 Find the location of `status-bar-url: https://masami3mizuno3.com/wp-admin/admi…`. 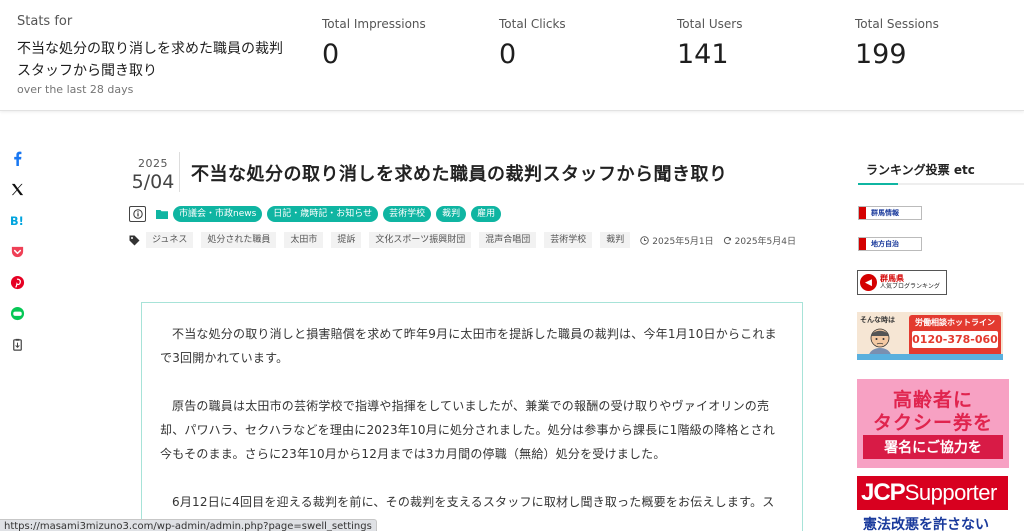

status-bar-url: https://masami3mizuno3.com/wp-admin/admi… is located at coordinates (188, 525).